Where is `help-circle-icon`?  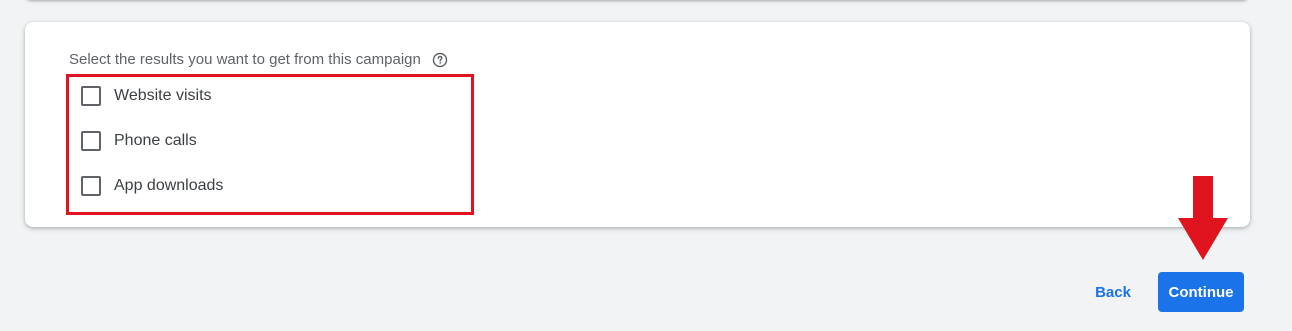 help-circle-icon is located at coordinates (440, 60).